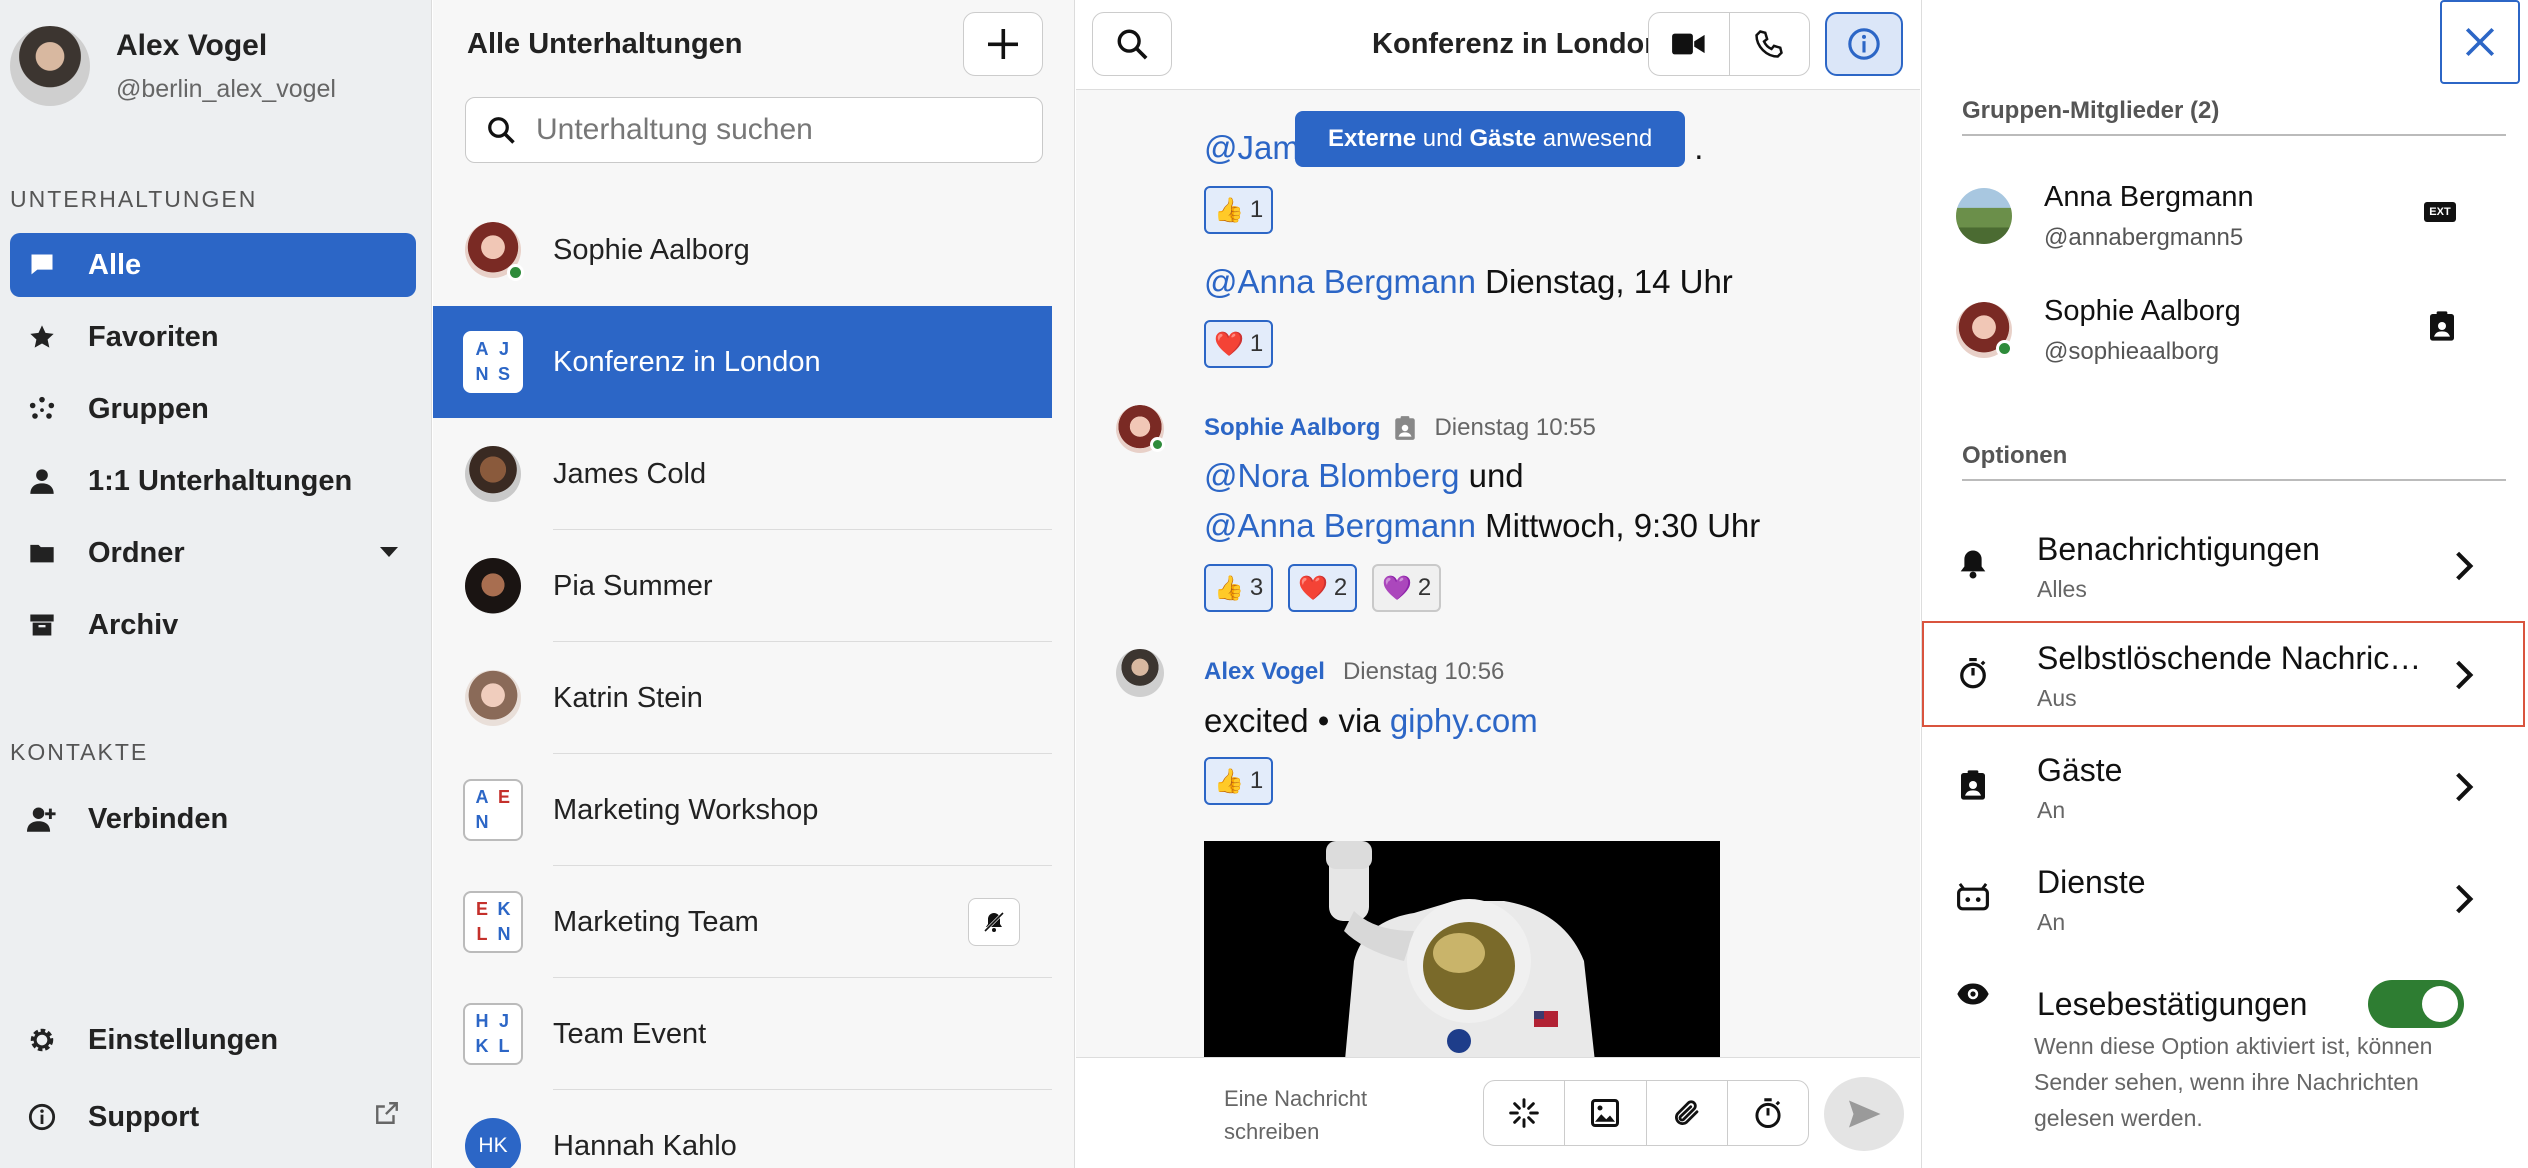 This screenshot has width=2528, height=1168. Describe the element at coordinates (213, 337) in the screenshot. I see `sidebar-item-favoriten: Favoriten` at that location.